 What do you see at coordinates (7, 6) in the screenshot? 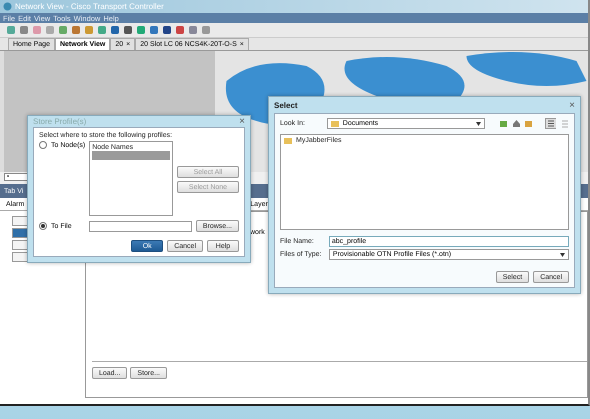
I see `app-icon` at bounding box center [7, 6].